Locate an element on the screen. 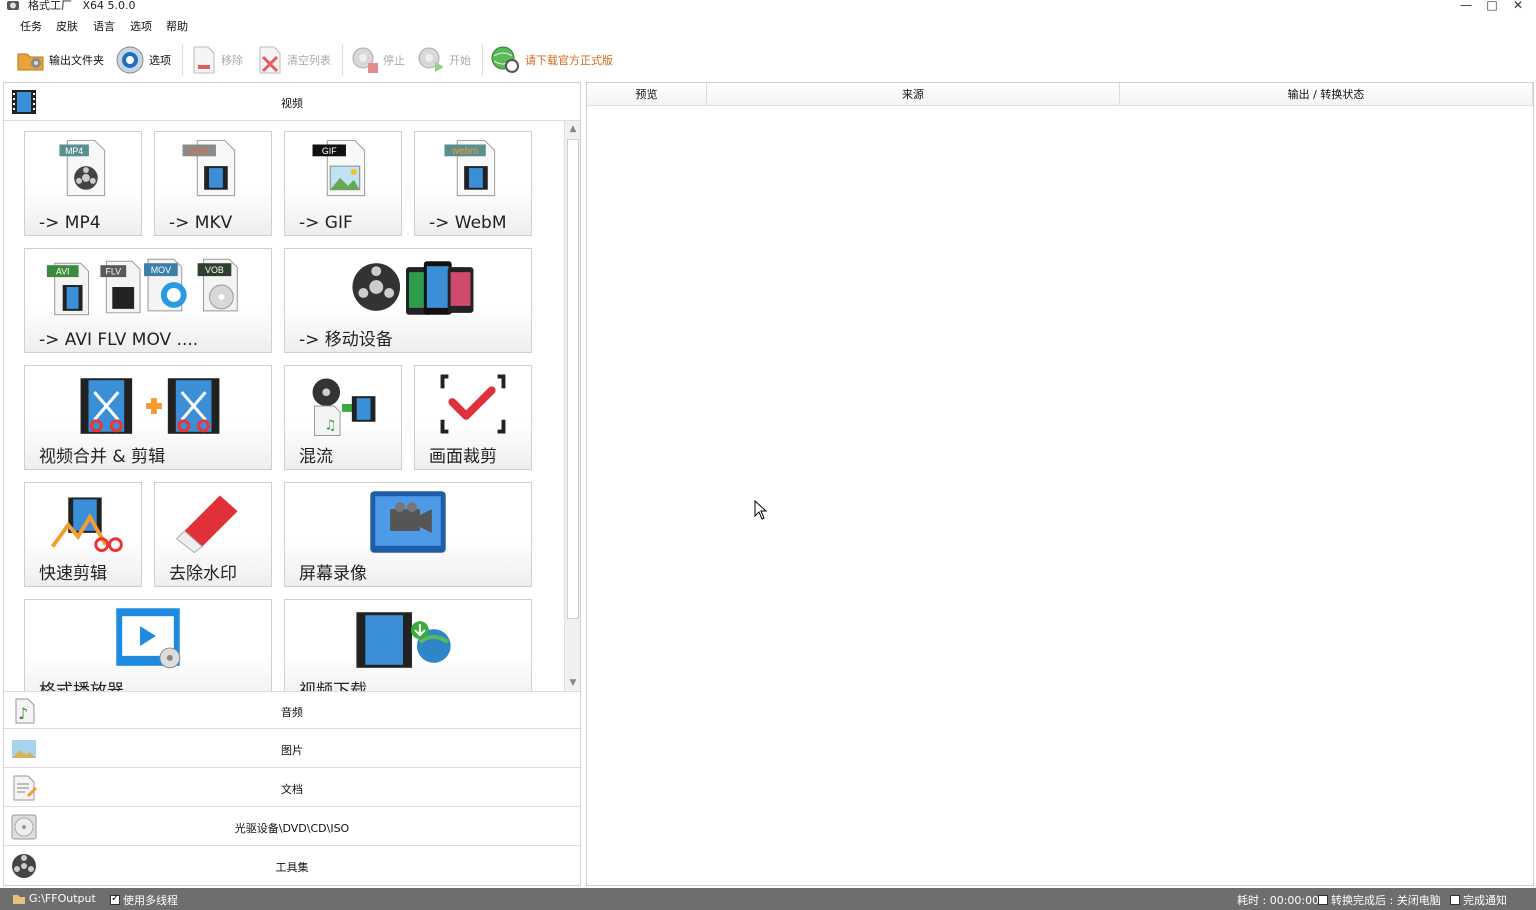  tile-to-mp4-label: -> MP4 is located at coordinates (70, 223).